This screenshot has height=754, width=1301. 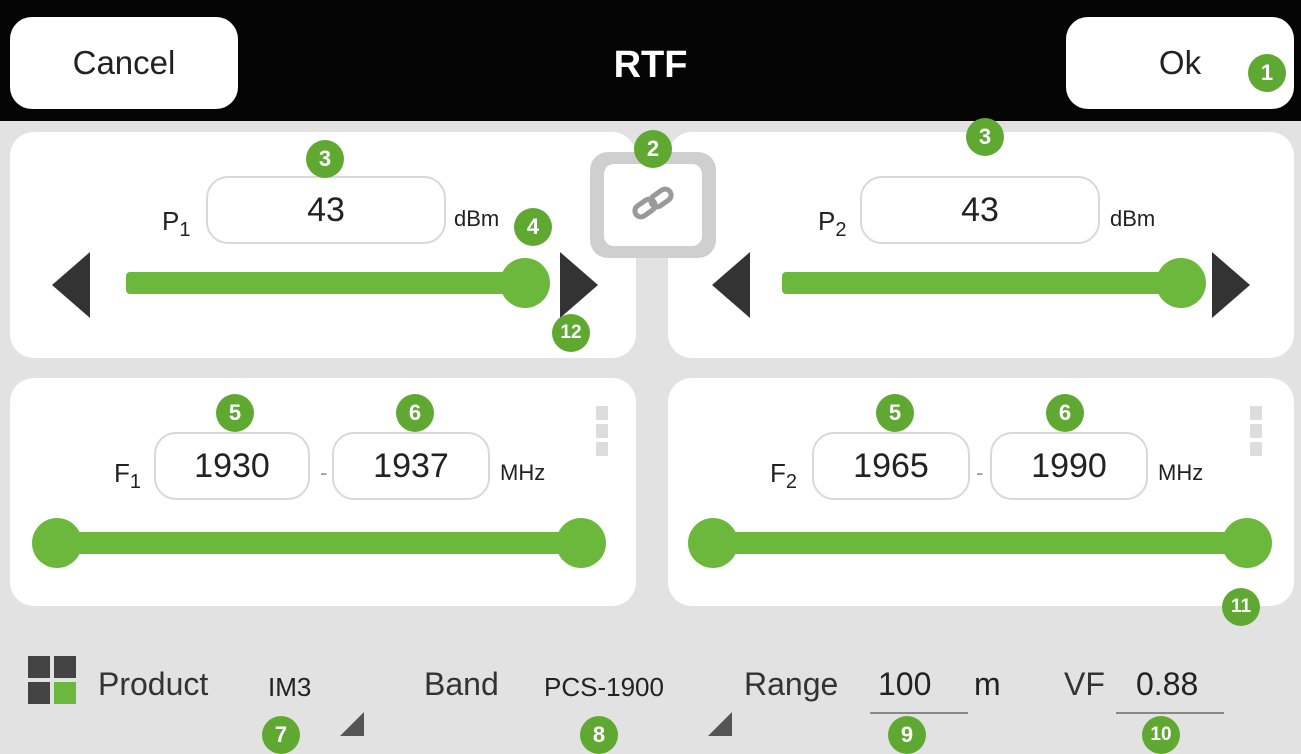 What do you see at coordinates (604, 687) in the screenshot?
I see `band-value: PCS-1900` at bounding box center [604, 687].